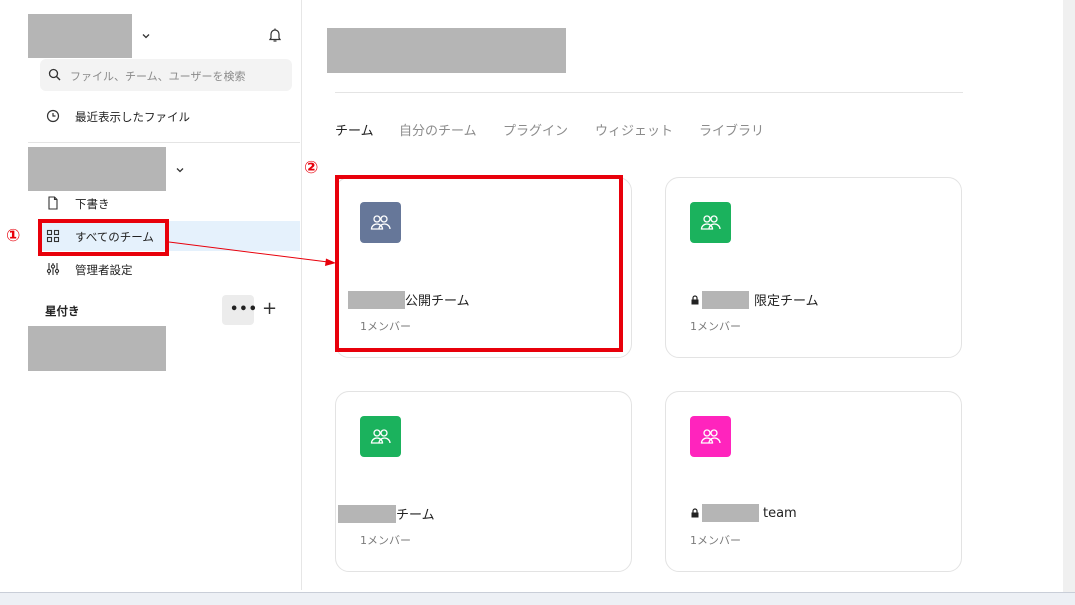 Image resolution: width=1075 pixels, height=605 pixels. I want to click on favorites-heading: 星付き, so click(62, 311).